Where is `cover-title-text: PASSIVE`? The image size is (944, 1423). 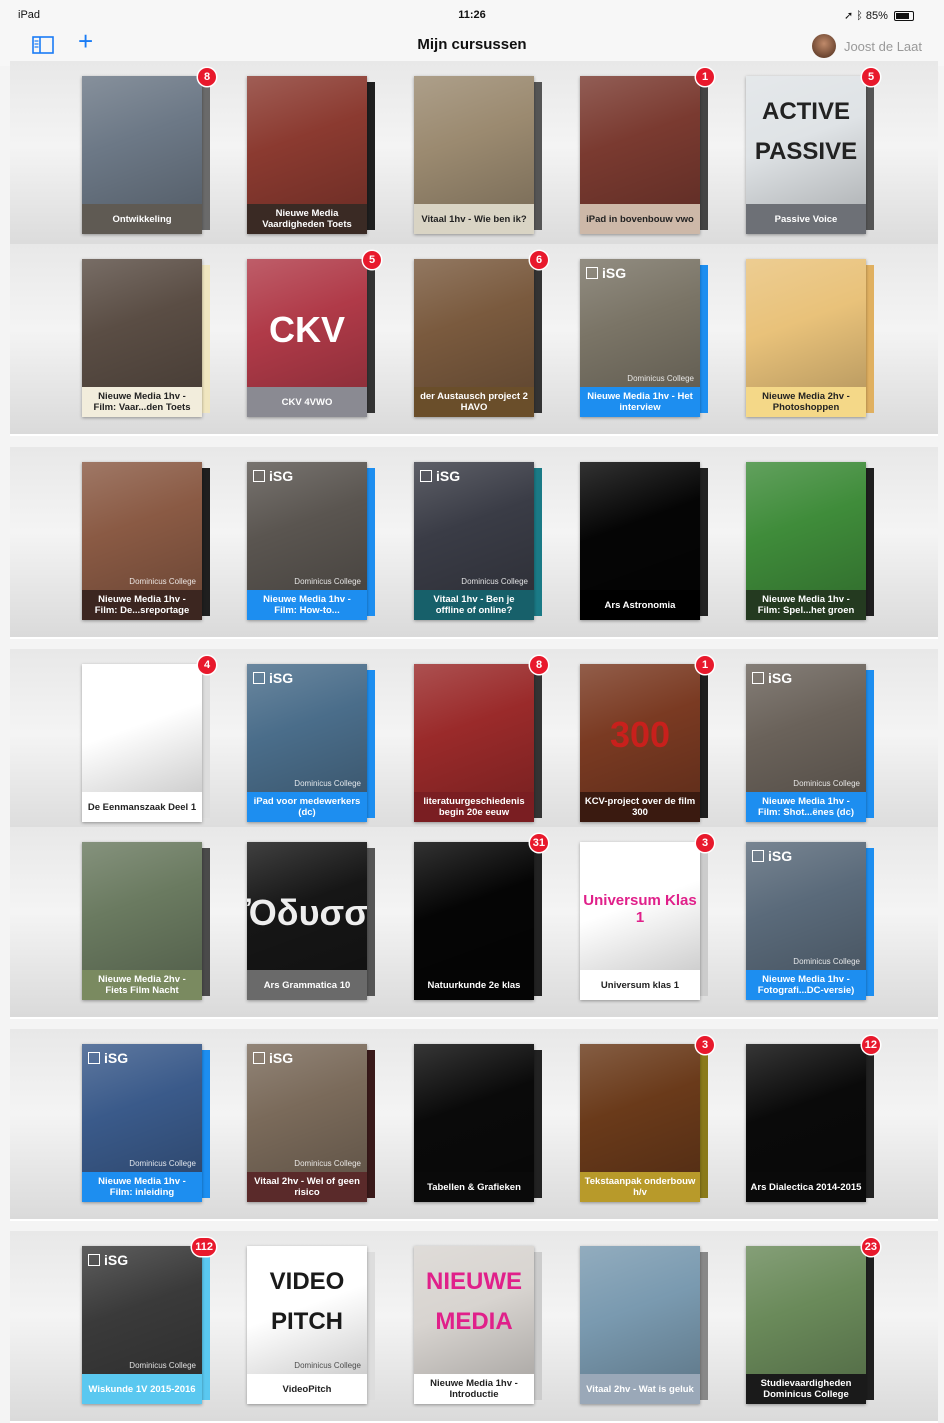
cover-title-text: PASSIVE is located at coordinates (806, 151).